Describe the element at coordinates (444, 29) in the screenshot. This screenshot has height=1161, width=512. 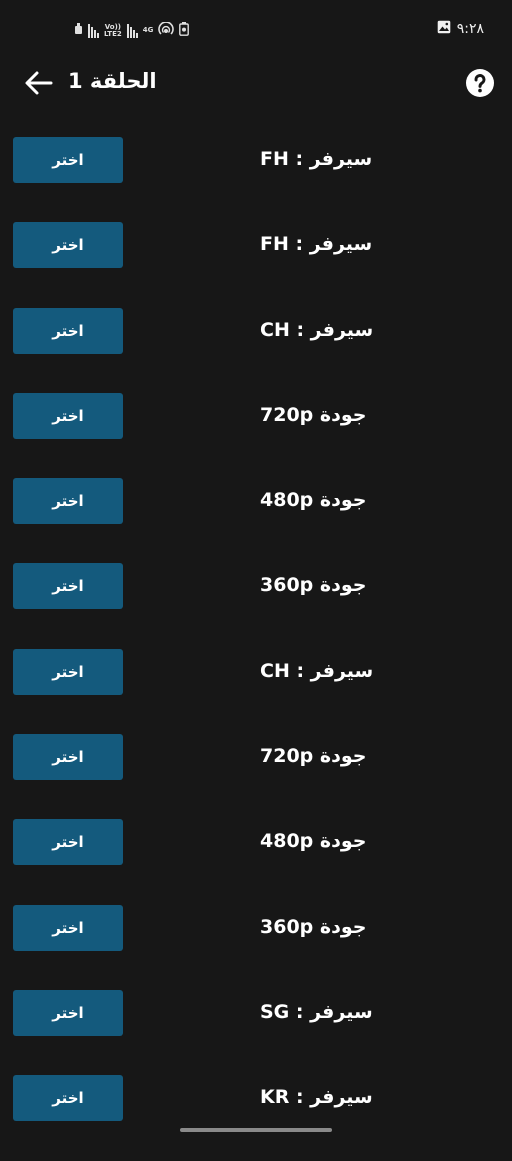
I see `gallery-icon` at that location.